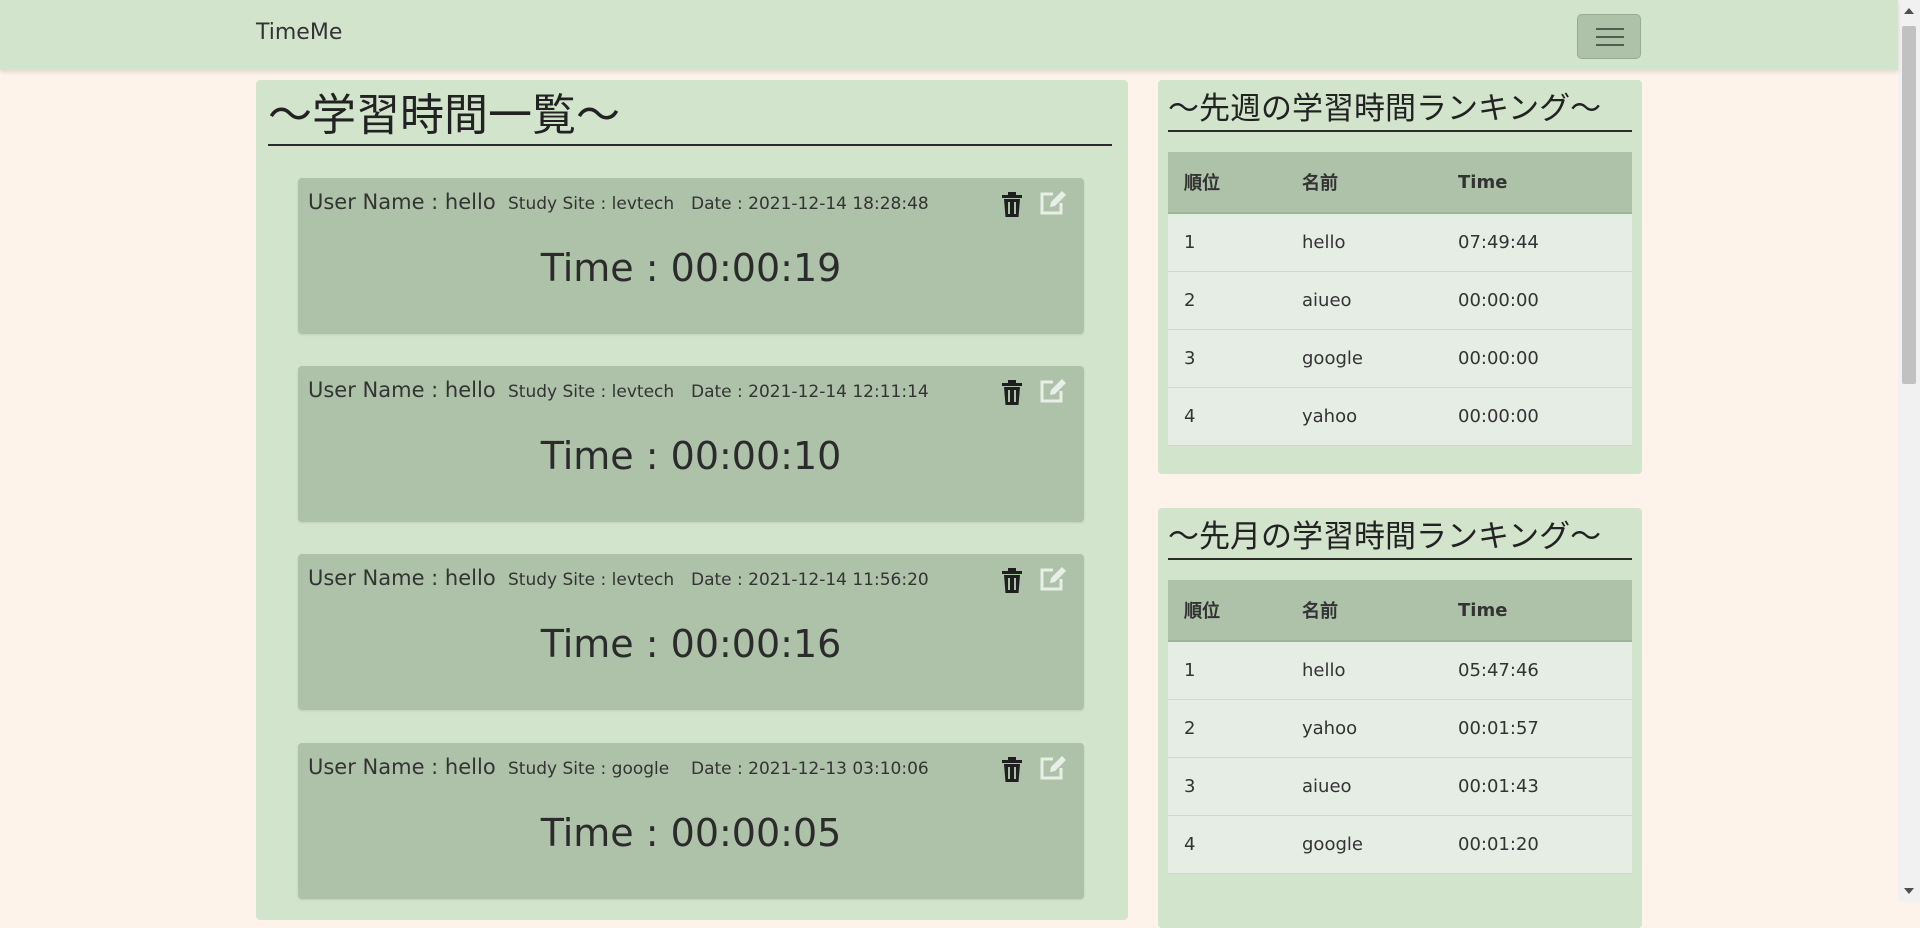  I want to click on scrollbar-thumb, so click(1909, 205).